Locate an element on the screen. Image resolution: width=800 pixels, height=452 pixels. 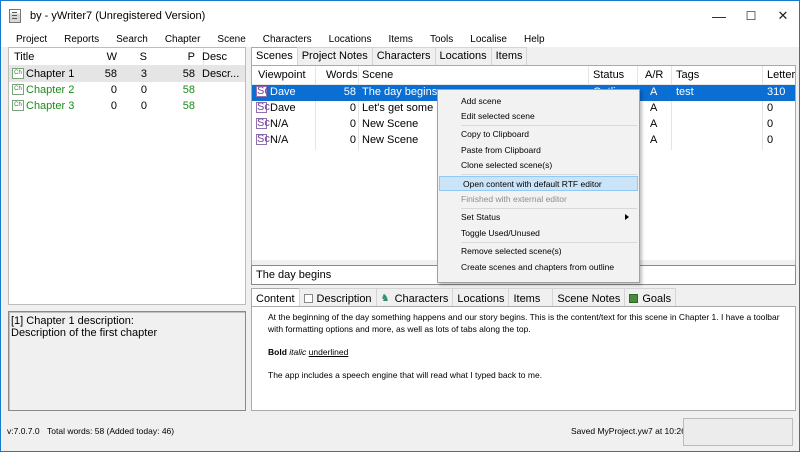
menu-localise: Localise is located at coordinates (489, 39).